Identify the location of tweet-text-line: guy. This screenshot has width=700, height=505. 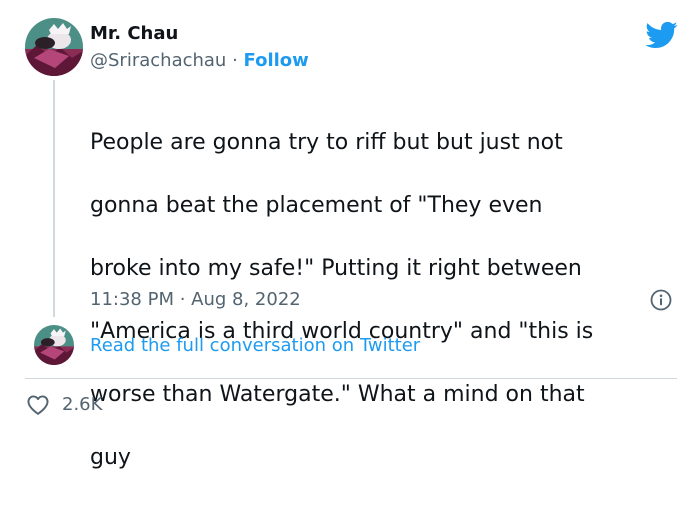
(110, 457).